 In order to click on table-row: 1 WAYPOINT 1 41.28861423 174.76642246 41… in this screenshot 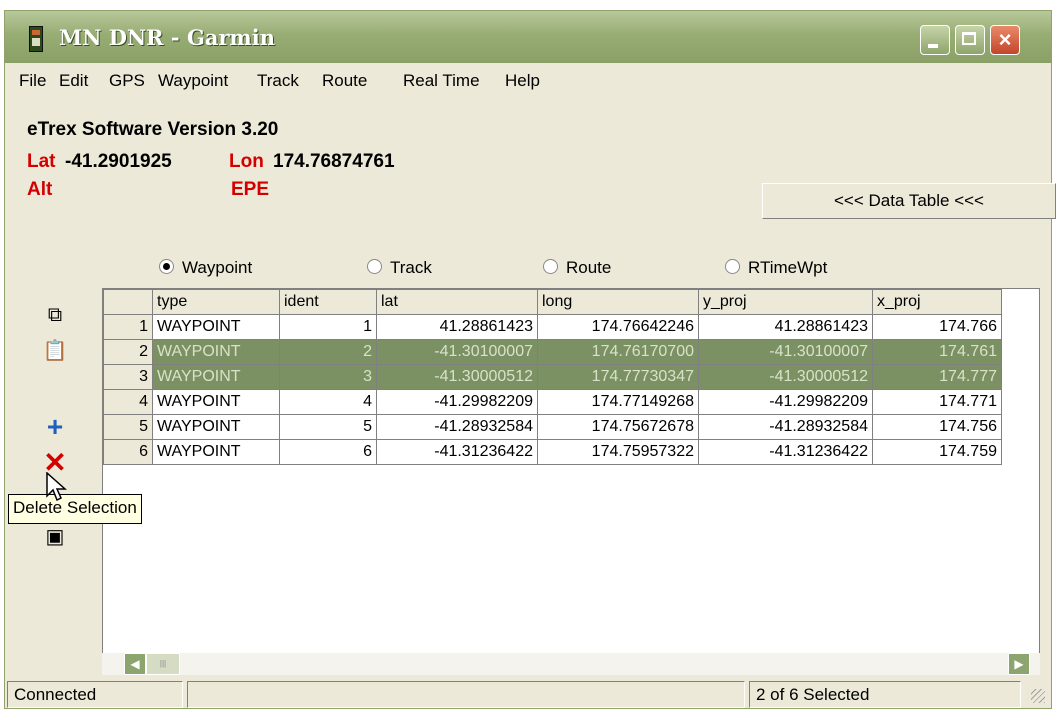, I will do `click(552, 327)`.